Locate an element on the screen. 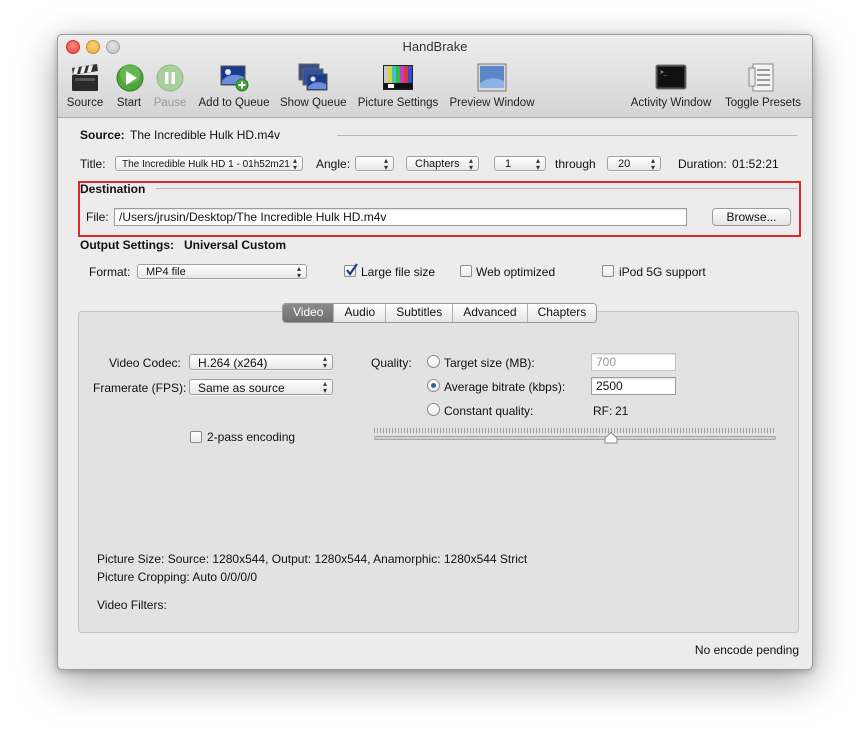  range-end-select: 20 ▴ ▾ is located at coordinates (634, 163).